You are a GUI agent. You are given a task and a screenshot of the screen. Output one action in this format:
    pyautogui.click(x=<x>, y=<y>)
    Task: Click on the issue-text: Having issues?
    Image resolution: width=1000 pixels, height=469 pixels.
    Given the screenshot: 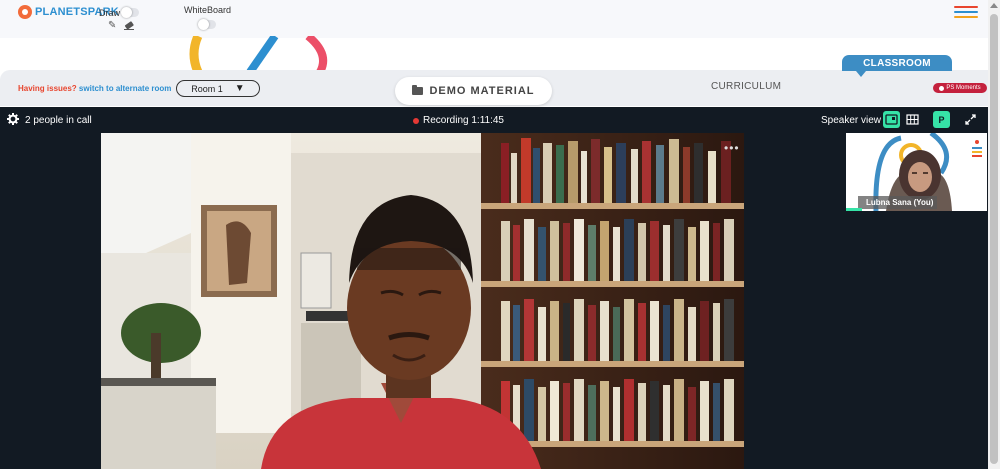 What is the action you would take?
    pyautogui.click(x=47, y=88)
    